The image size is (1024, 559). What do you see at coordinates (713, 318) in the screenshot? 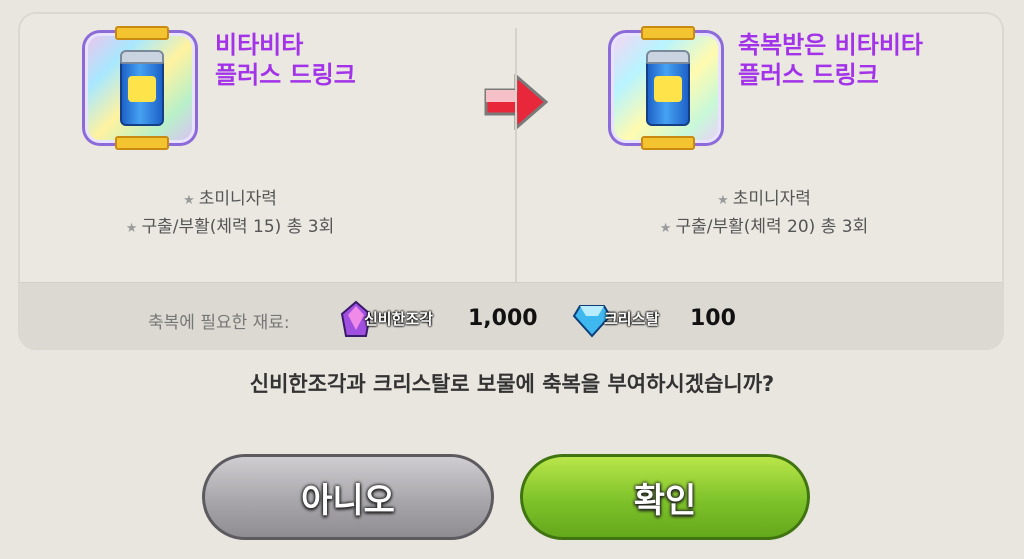
I see `resource-amount: 100` at bounding box center [713, 318].